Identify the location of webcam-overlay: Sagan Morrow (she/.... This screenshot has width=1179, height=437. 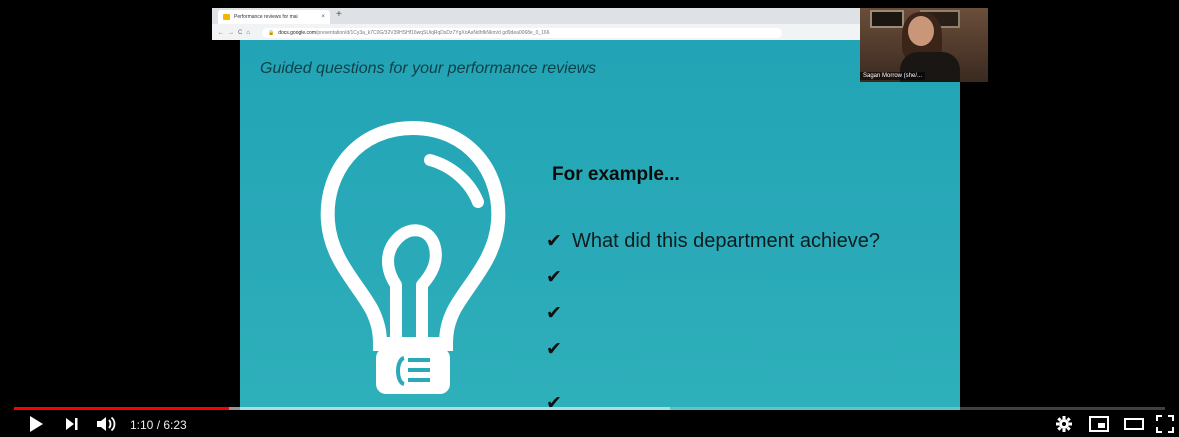
(924, 45).